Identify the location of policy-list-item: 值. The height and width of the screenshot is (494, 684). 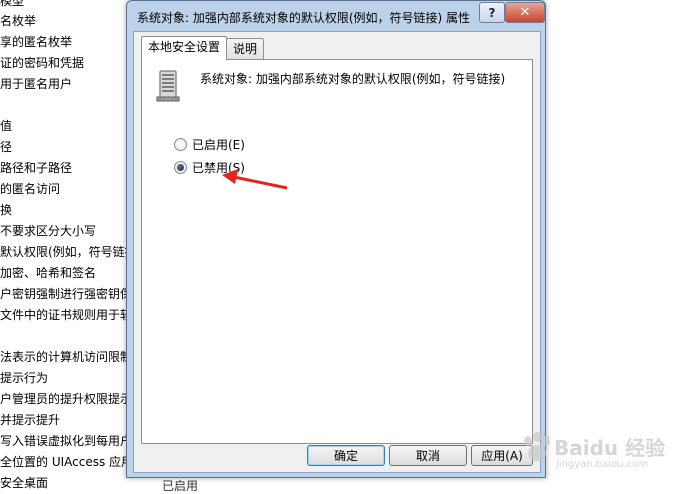
(6, 126).